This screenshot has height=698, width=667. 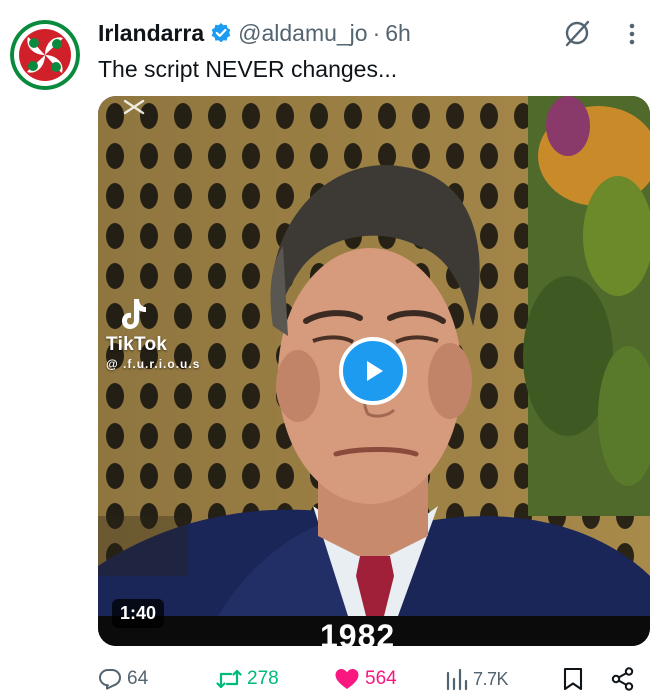 I want to click on year-caption: 1982, so click(x=358, y=632).